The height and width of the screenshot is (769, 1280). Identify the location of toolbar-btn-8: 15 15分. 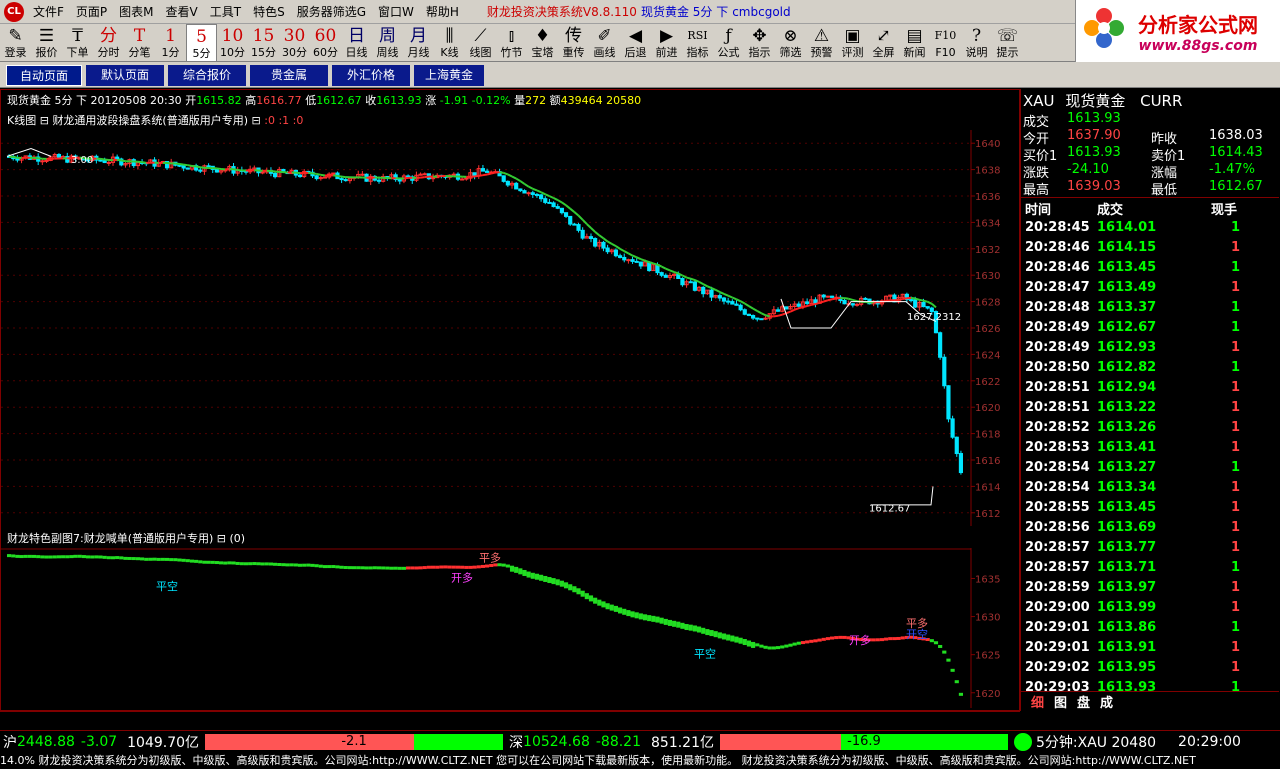
(263, 43).